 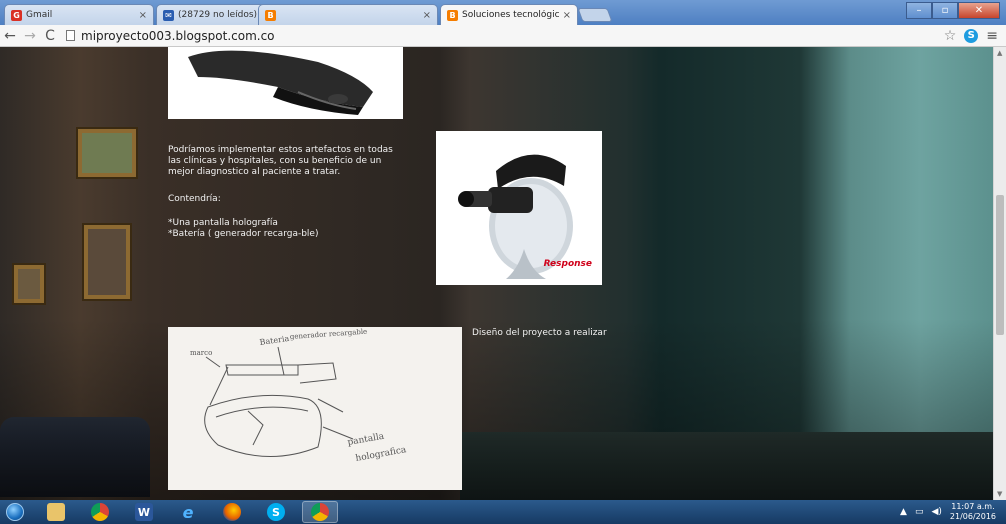 I want to click on taskbar-firefox, so click(x=232, y=512).